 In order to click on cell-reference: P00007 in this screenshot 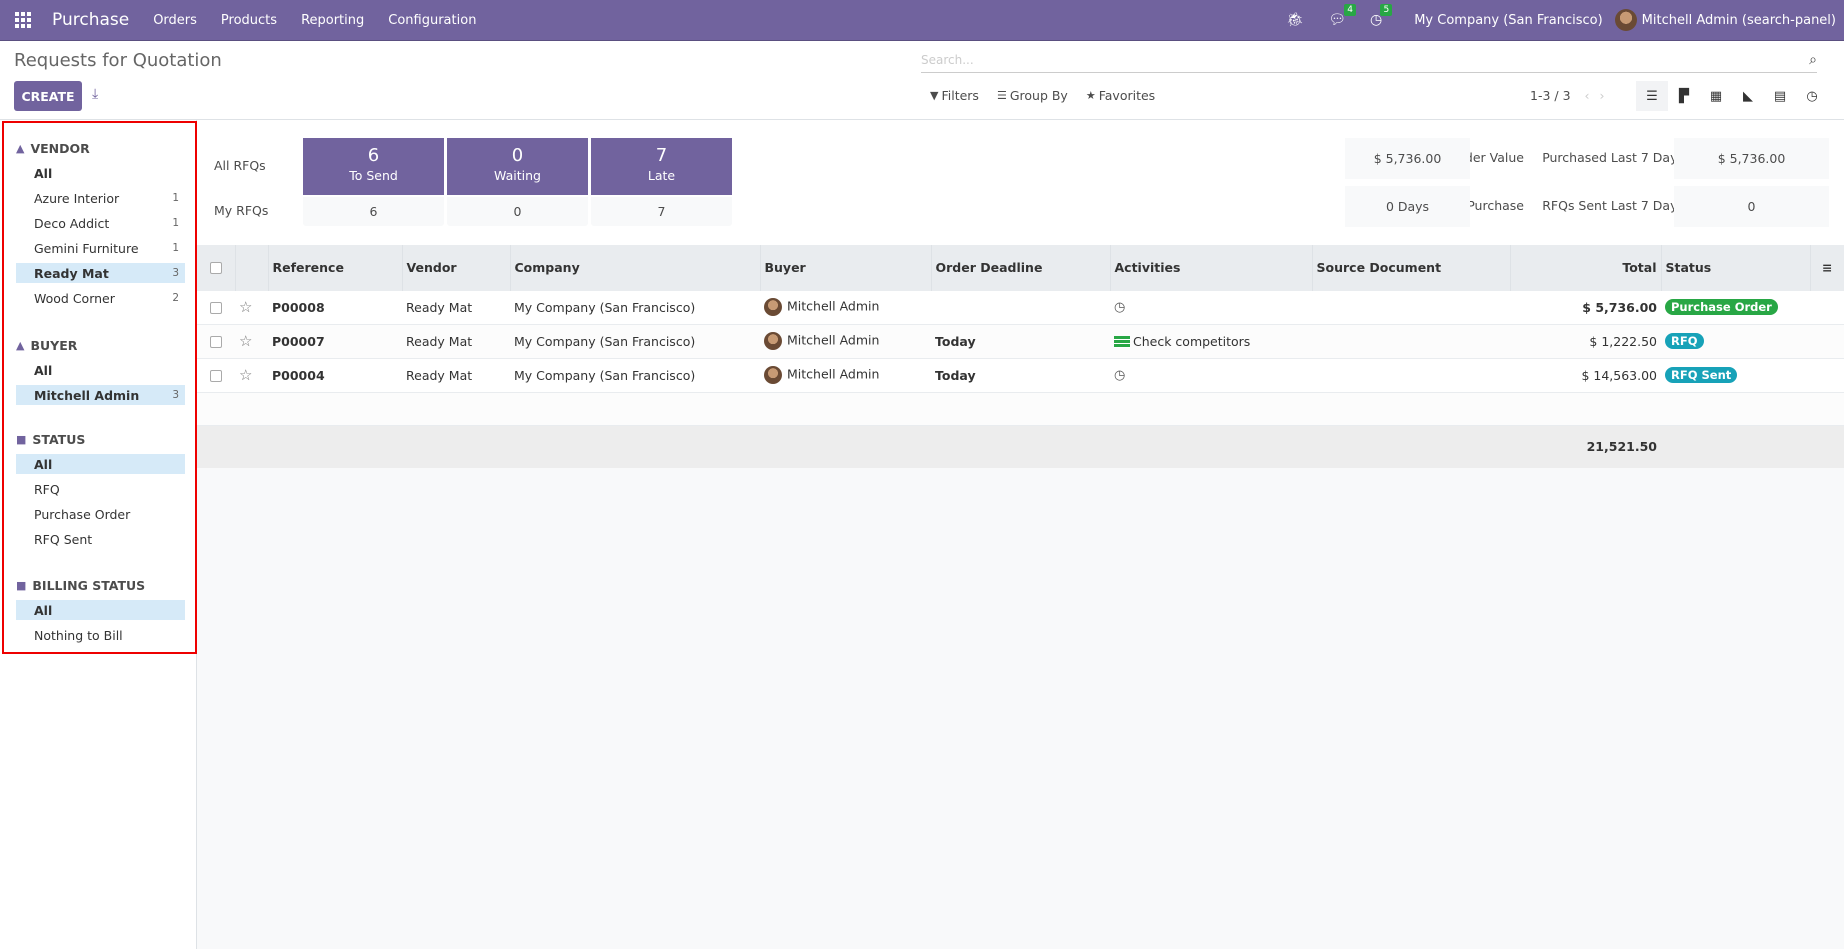, I will do `click(335, 340)`.